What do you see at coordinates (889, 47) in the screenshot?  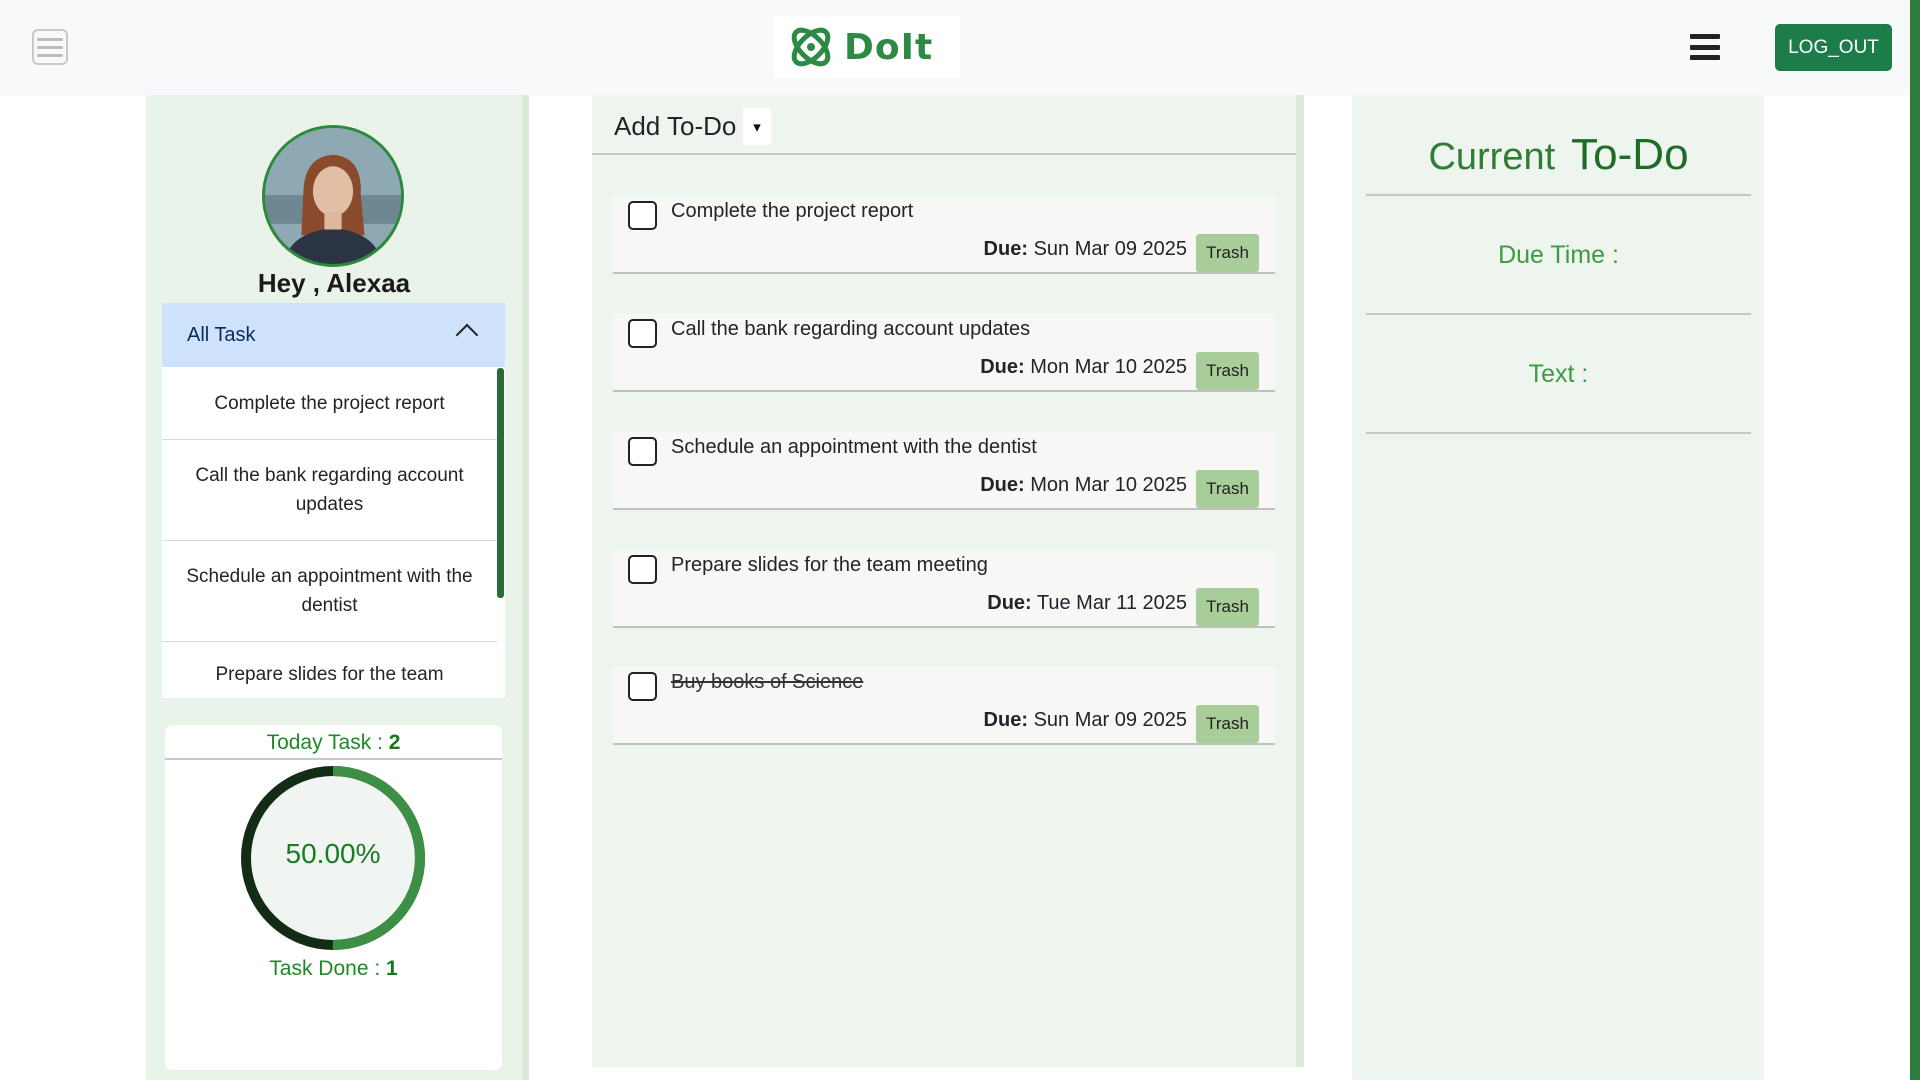 I see `app-name: DoIt` at bounding box center [889, 47].